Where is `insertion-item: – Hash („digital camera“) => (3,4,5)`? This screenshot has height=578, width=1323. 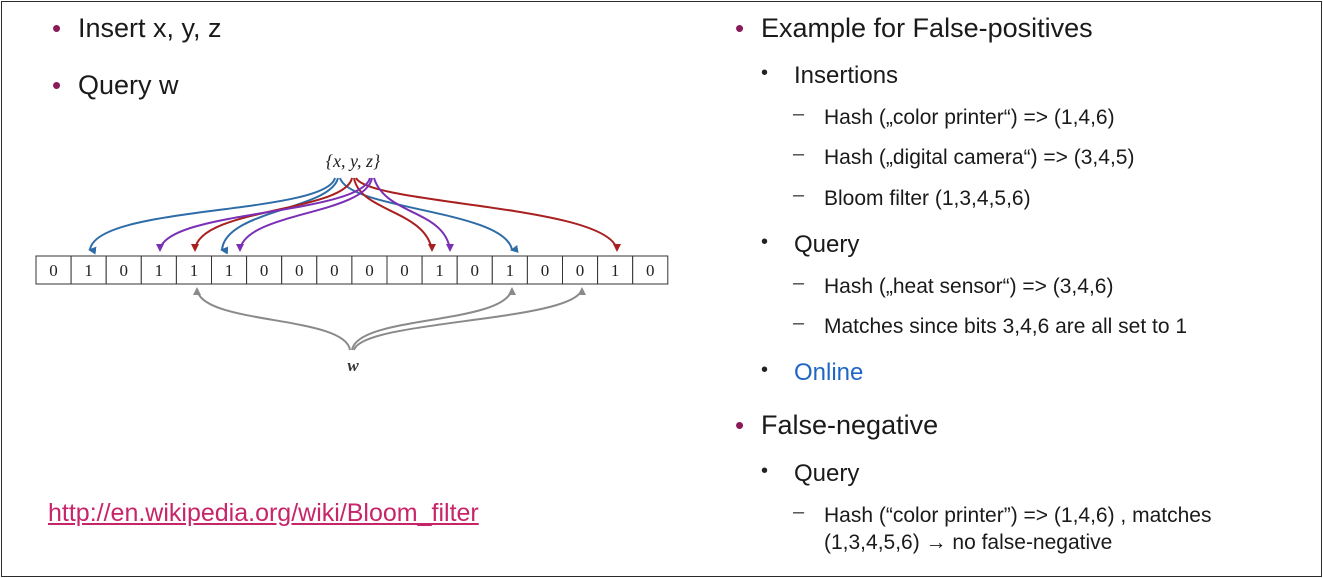 insertion-item: – Hash („digital camera“) => (3,4,5) is located at coordinates (964, 157).